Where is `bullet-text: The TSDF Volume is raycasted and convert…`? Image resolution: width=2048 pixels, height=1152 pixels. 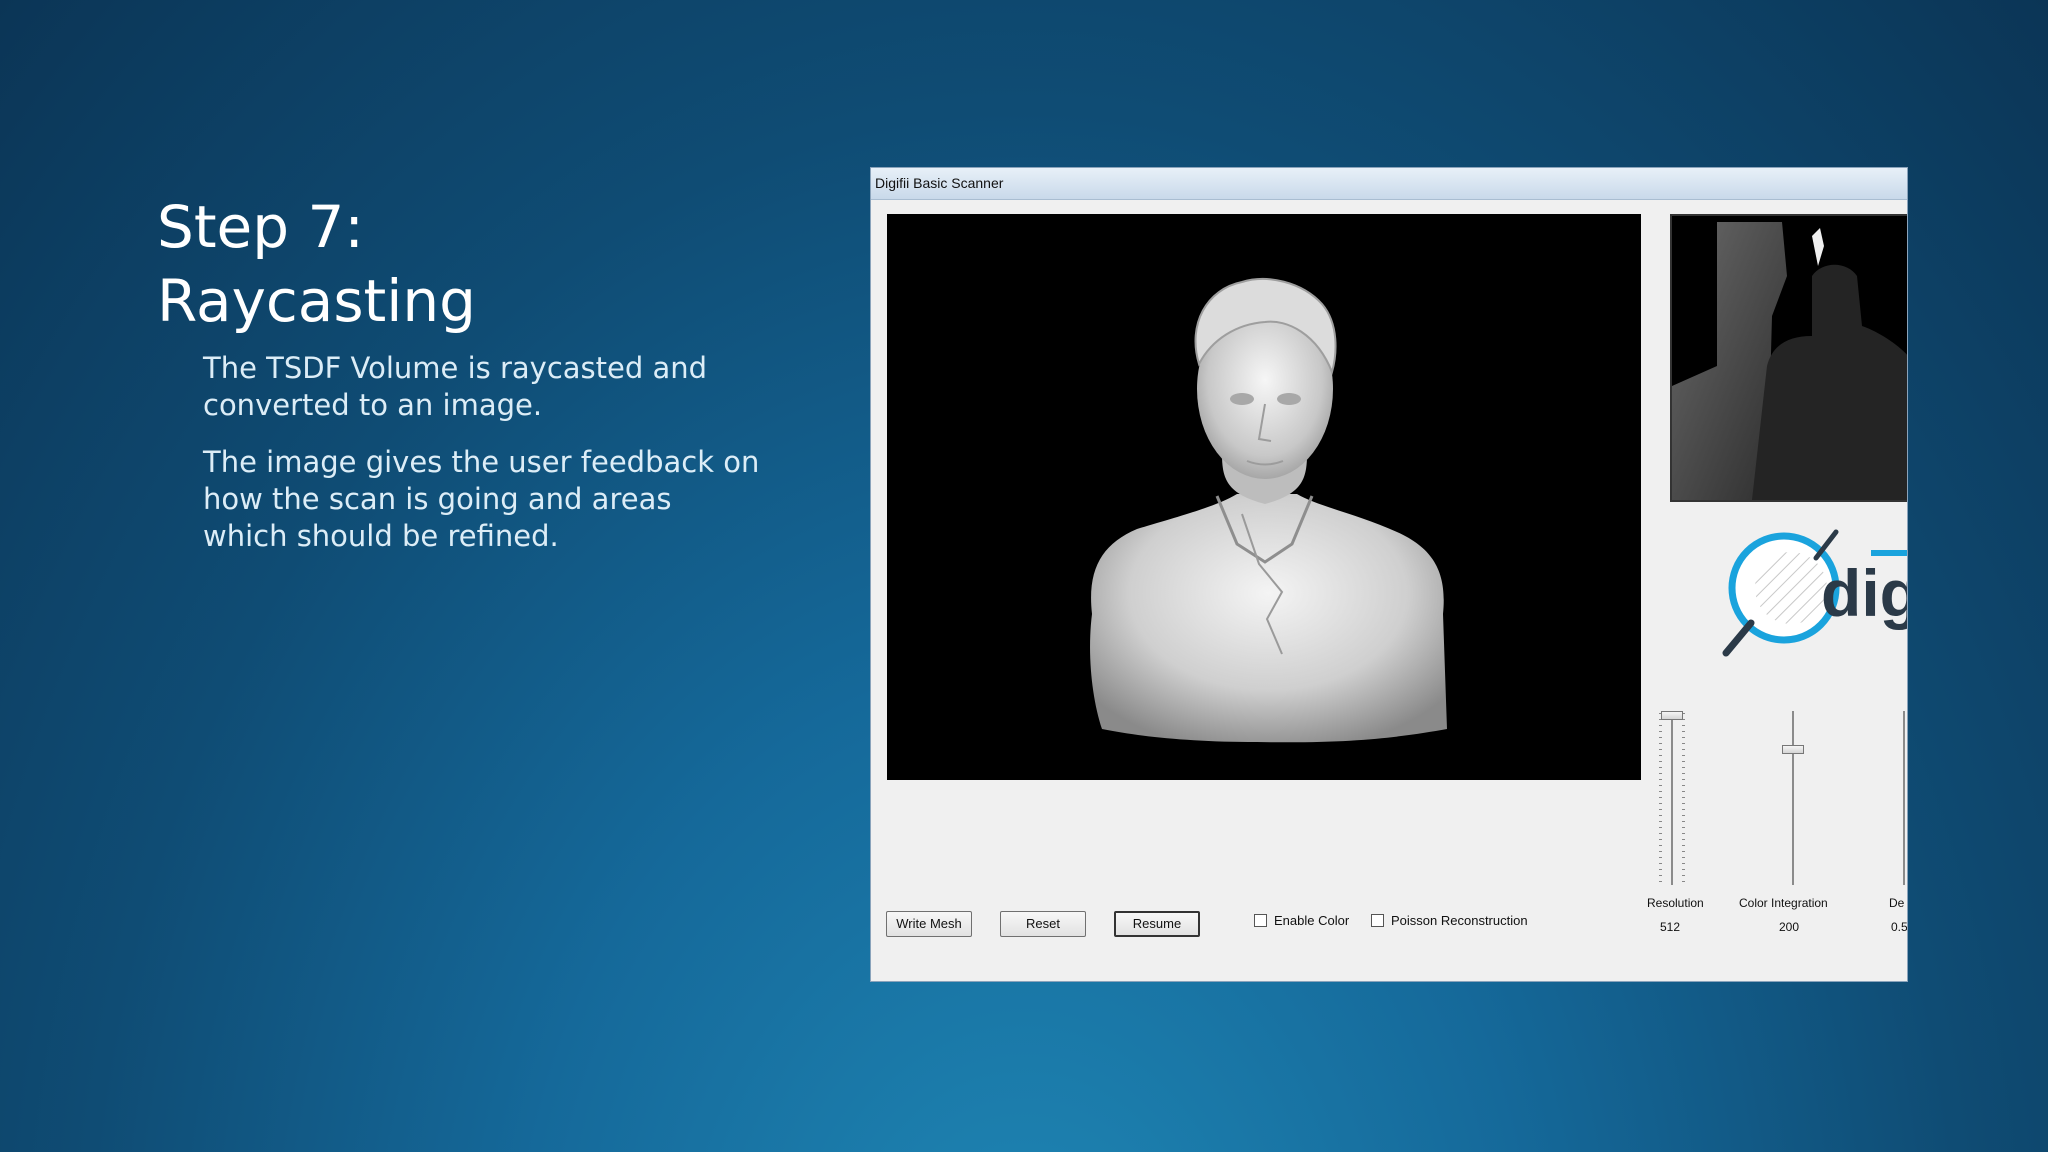
bullet-text: The TSDF Volume is raycasted and convert… is located at coordinates (455, 386).